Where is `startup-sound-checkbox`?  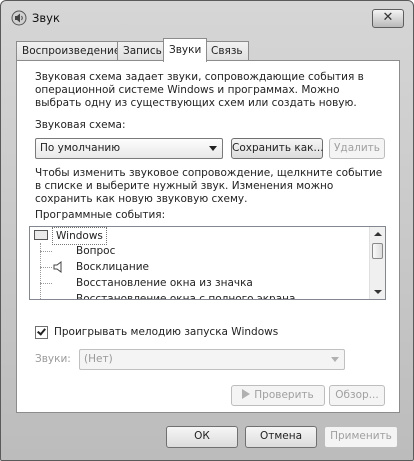
startup-sound-checkbox is located at coordinates (41, 332).